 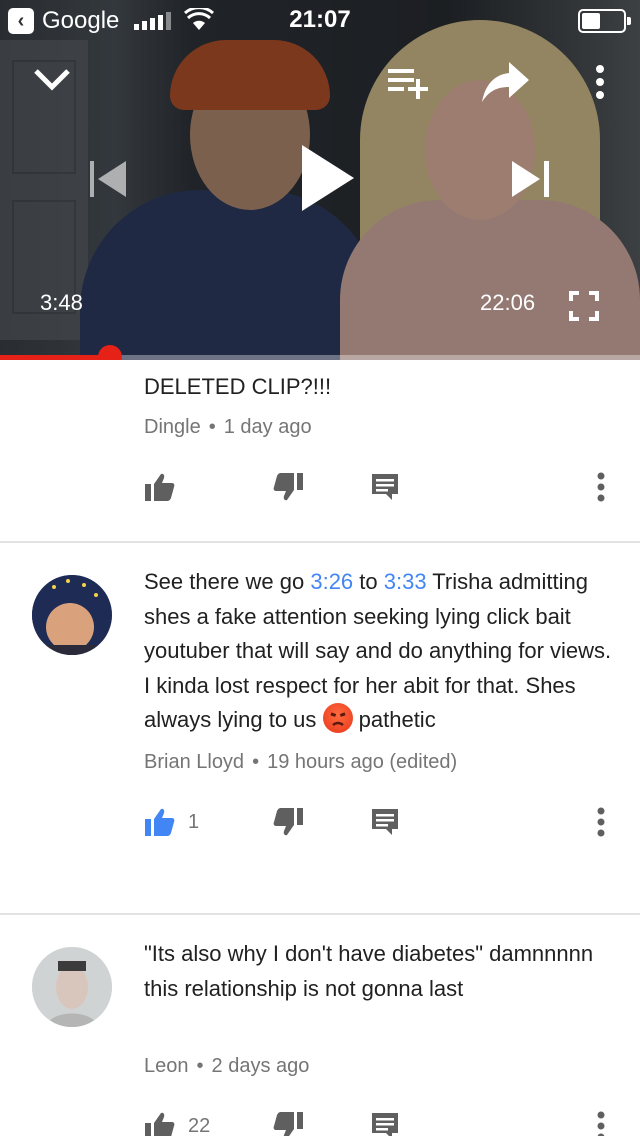 I want to click on share-icon, so click(x=505, y=82).